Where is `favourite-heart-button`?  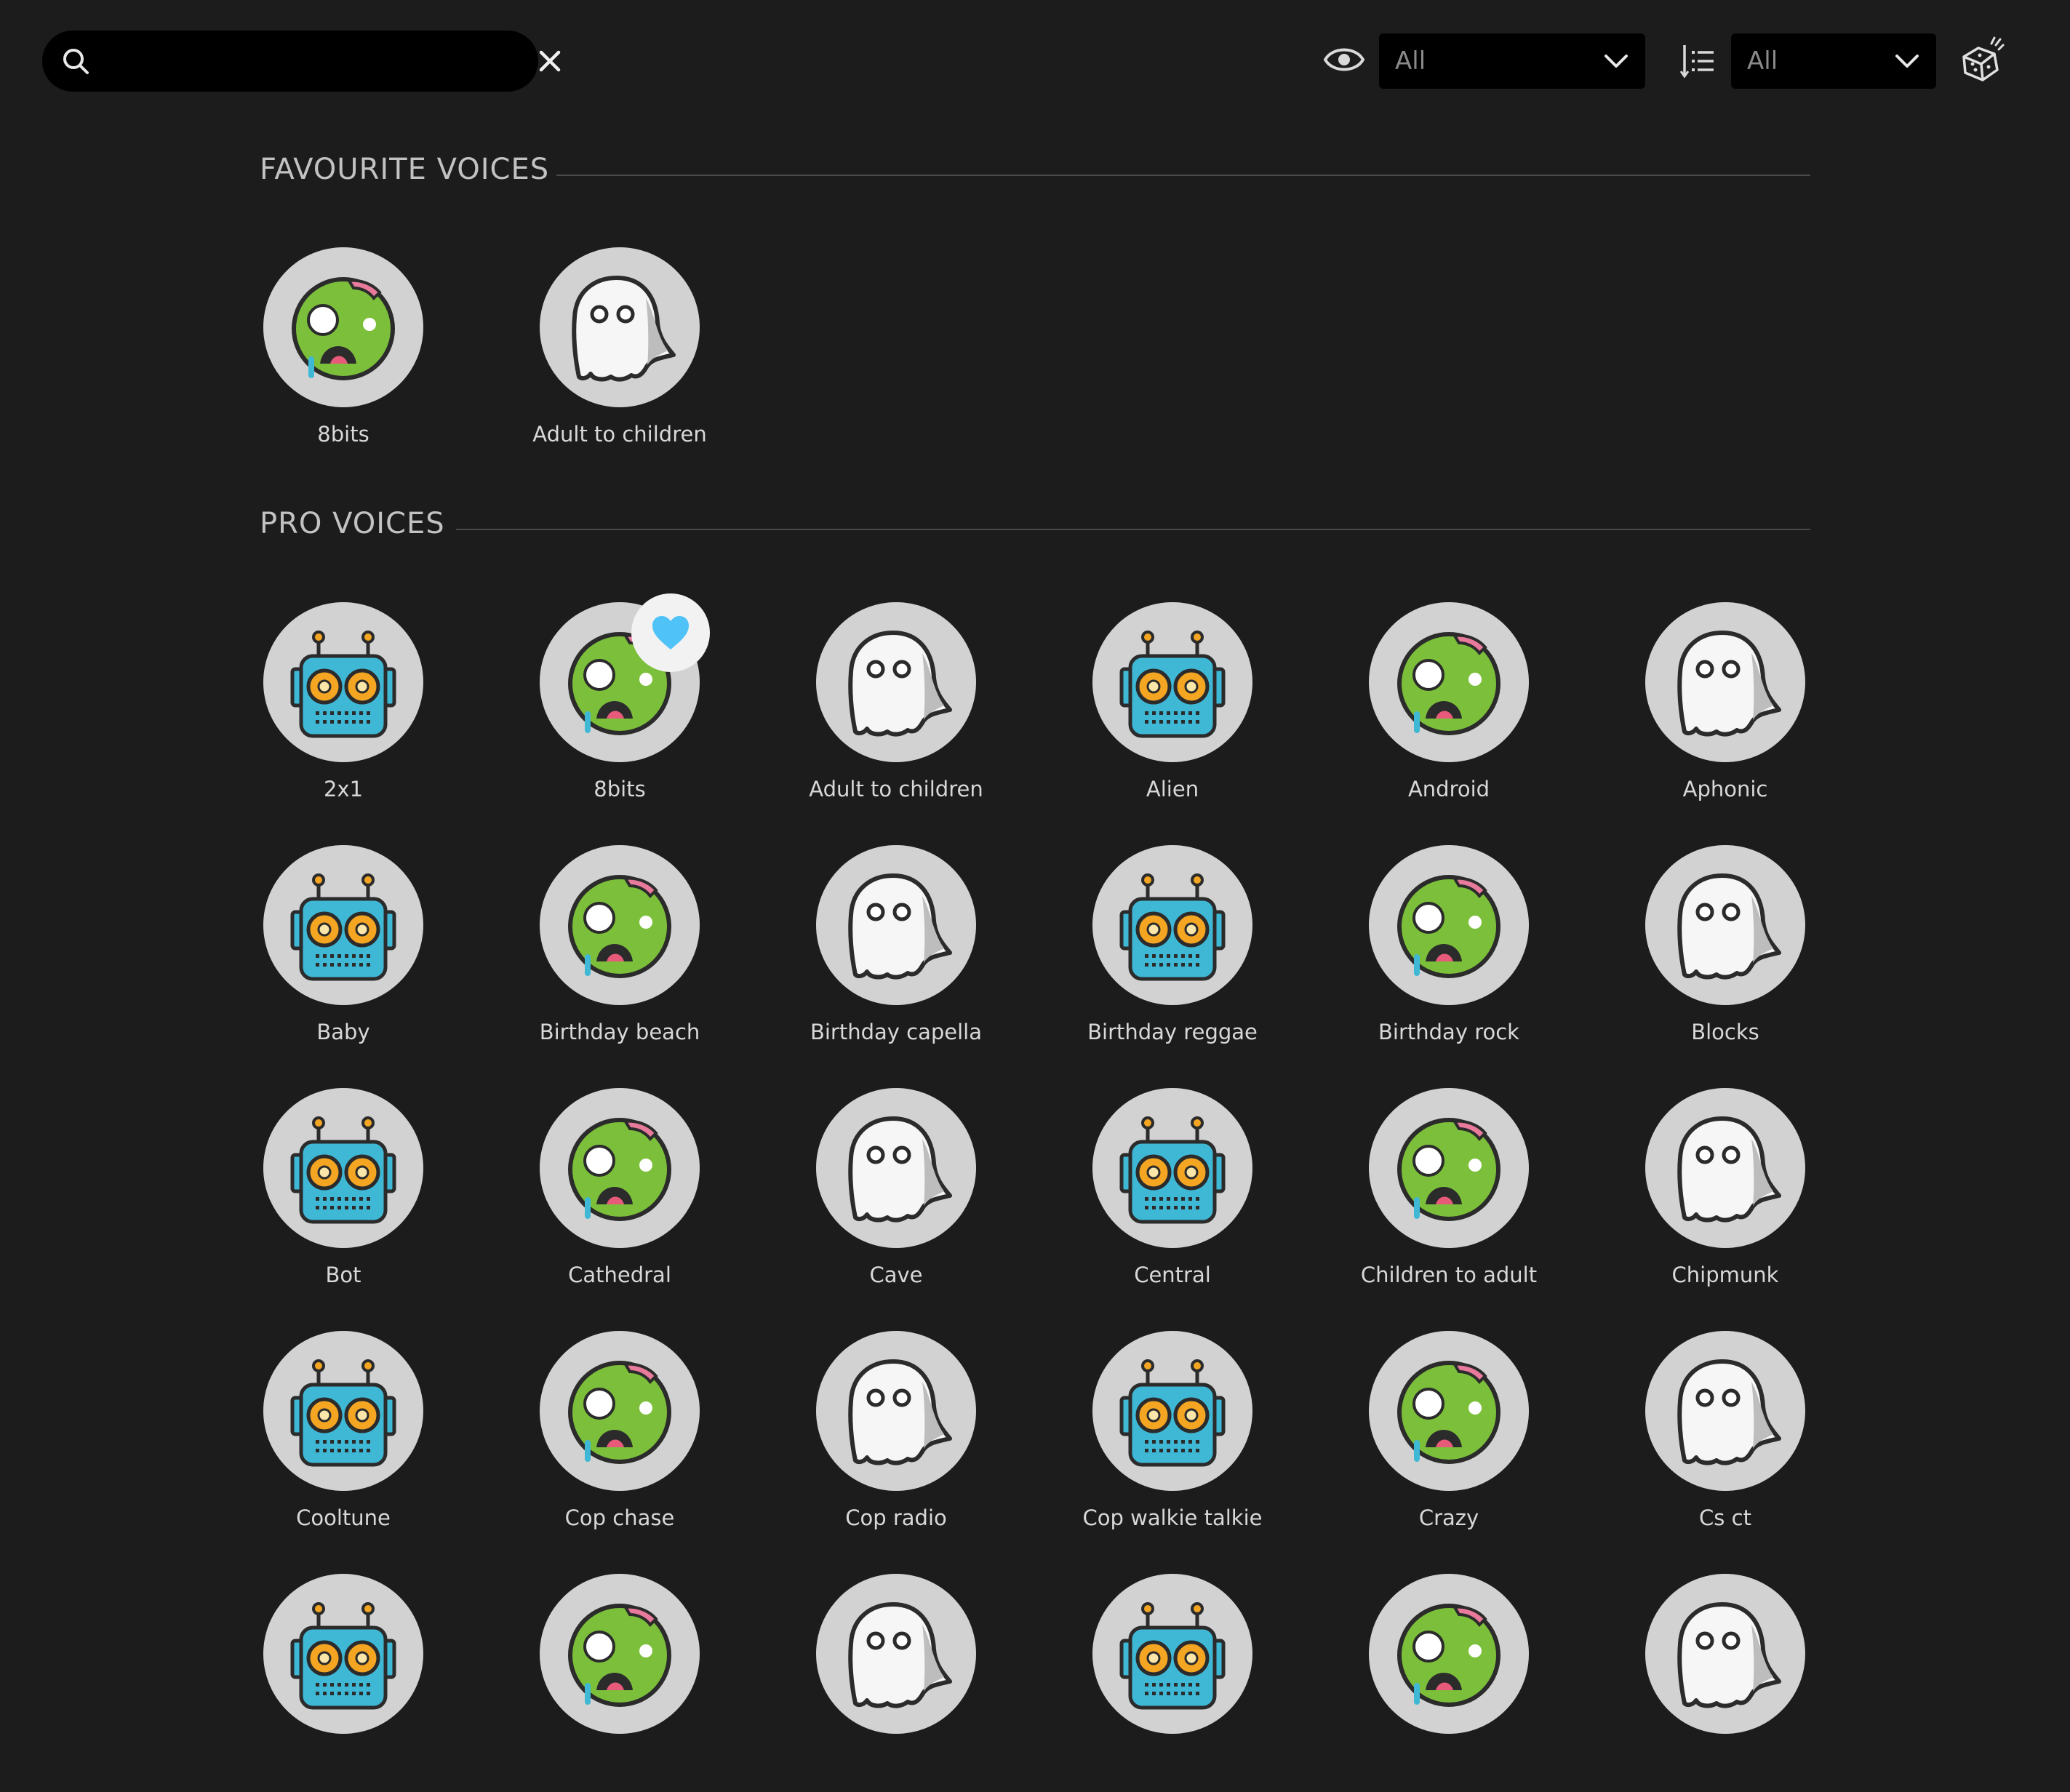 favourite-heart-button is located at coordinates (670, 632).